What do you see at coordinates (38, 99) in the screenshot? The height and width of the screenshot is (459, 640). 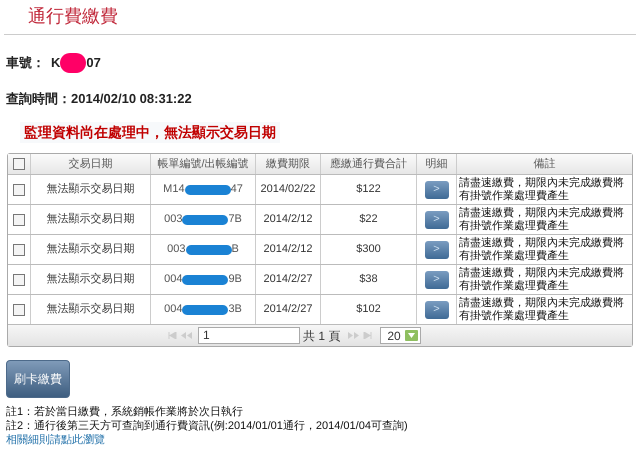 I see `query-time-label: 查詢時間：` at bounding box center [38, 99].